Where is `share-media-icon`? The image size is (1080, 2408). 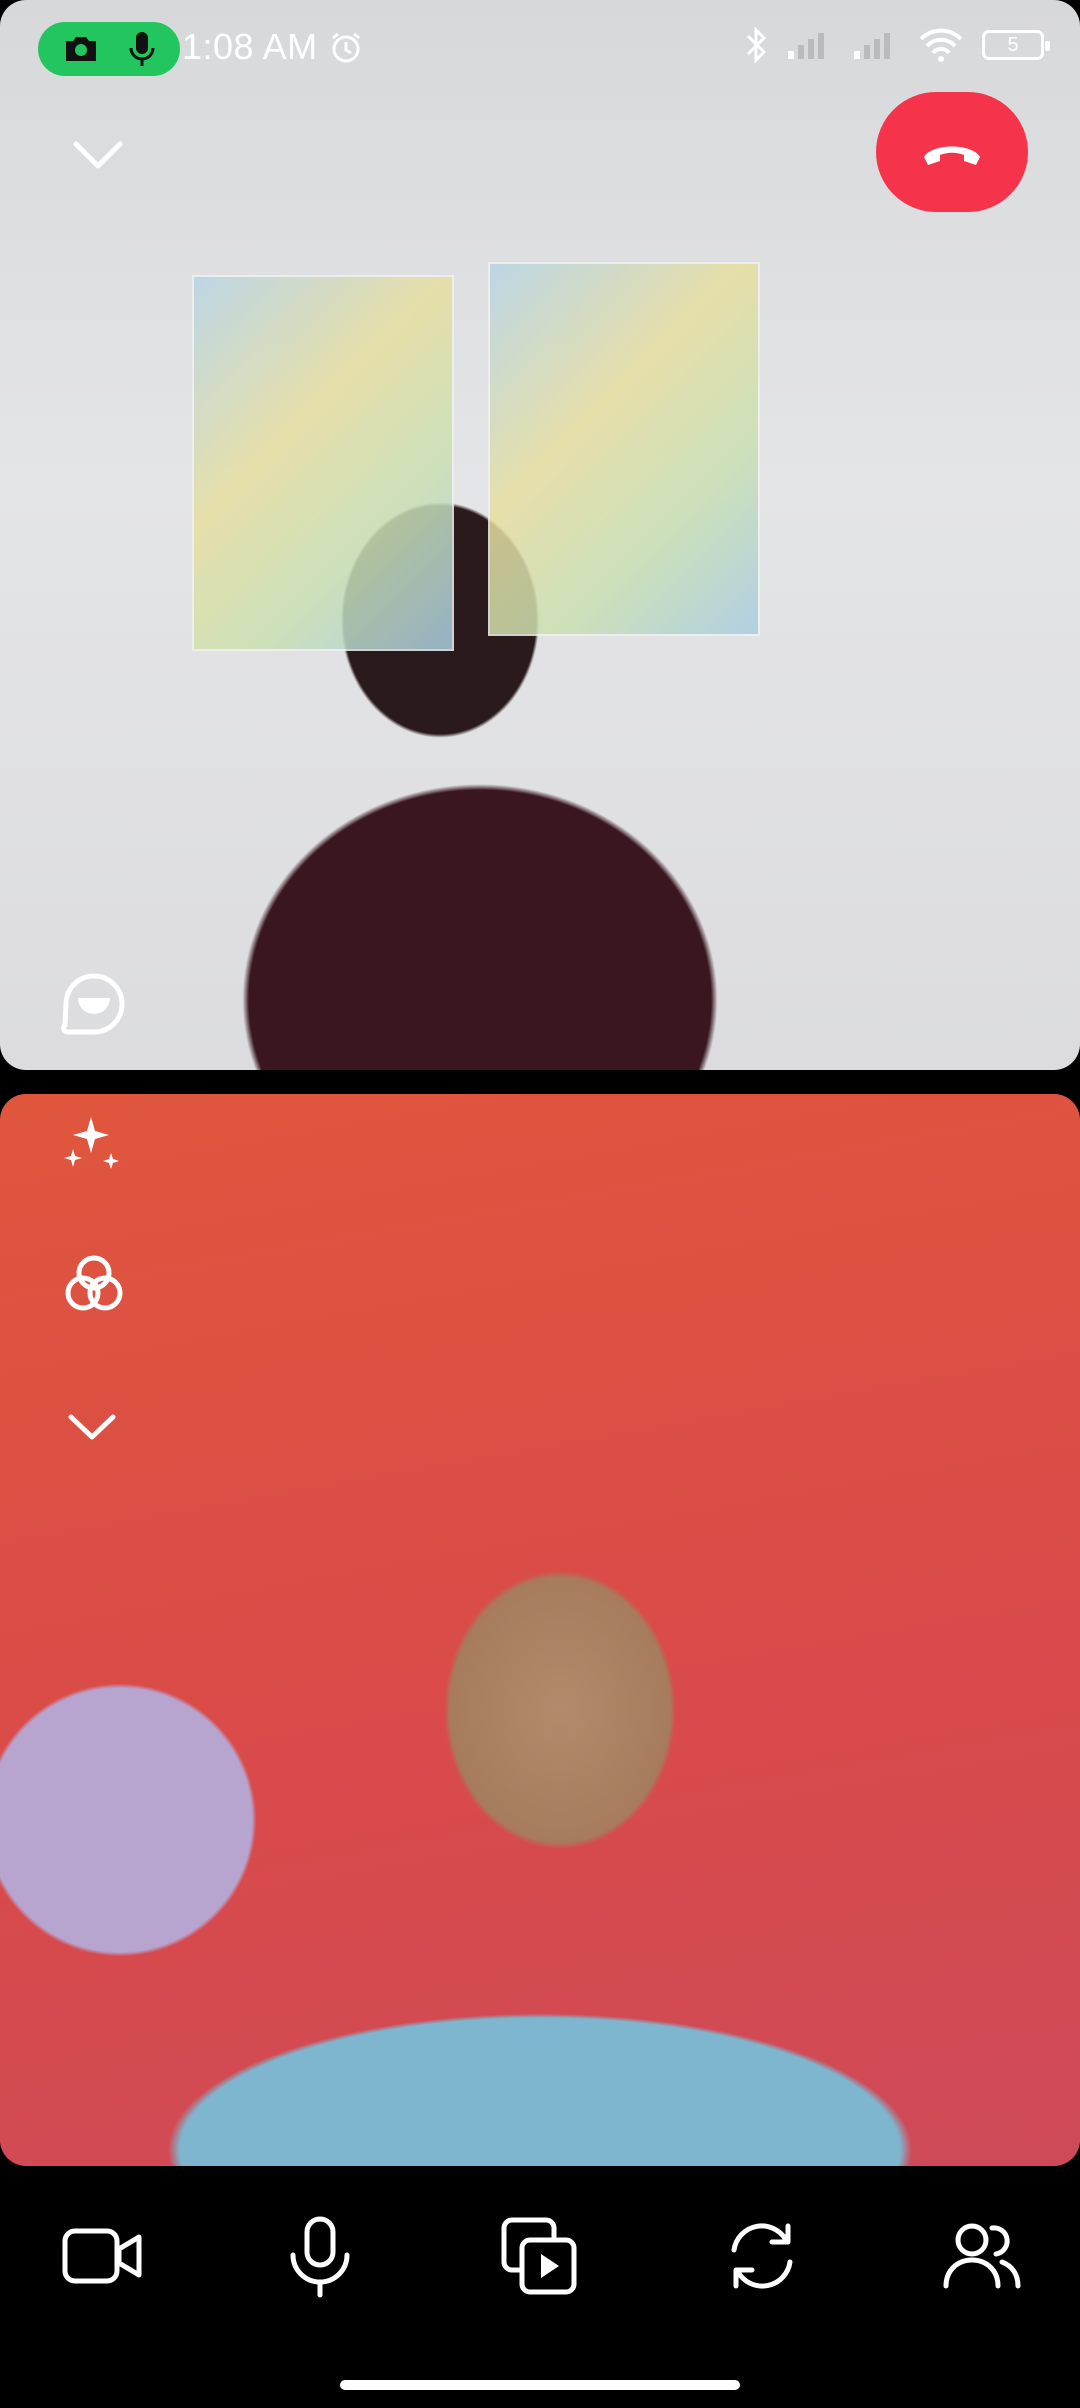 share-media-icon is located at coordinates (539, 2256).